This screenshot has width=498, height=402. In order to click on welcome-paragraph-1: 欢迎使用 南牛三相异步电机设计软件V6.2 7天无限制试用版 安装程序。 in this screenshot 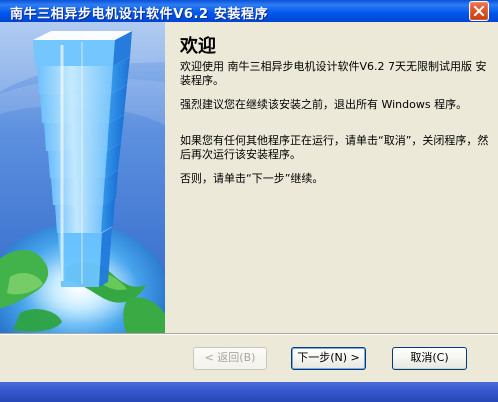, I will do `click(333, 73)`.